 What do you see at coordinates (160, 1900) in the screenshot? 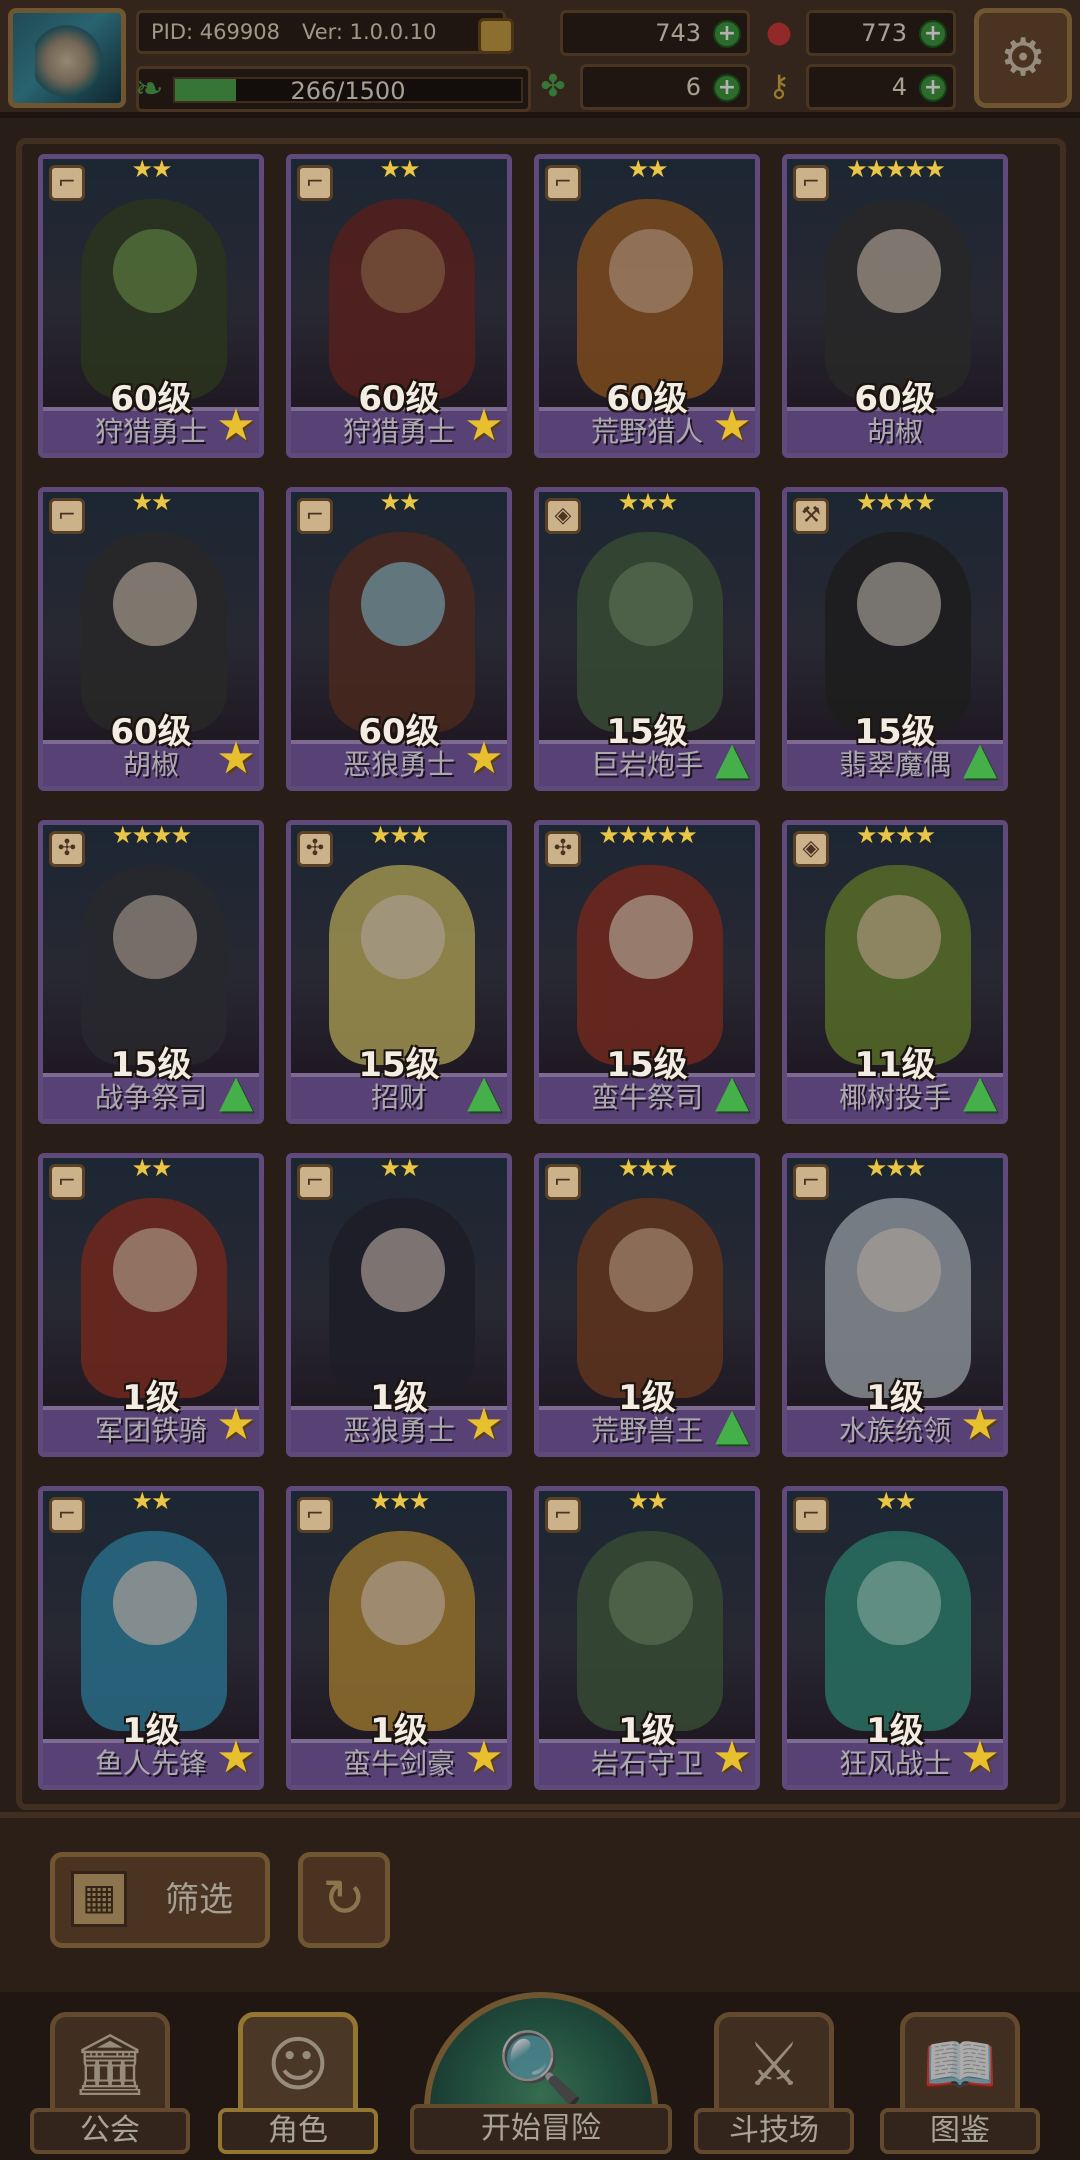
I see `filter-button: ▦ 筛选` at bounding box center [160, 1900].